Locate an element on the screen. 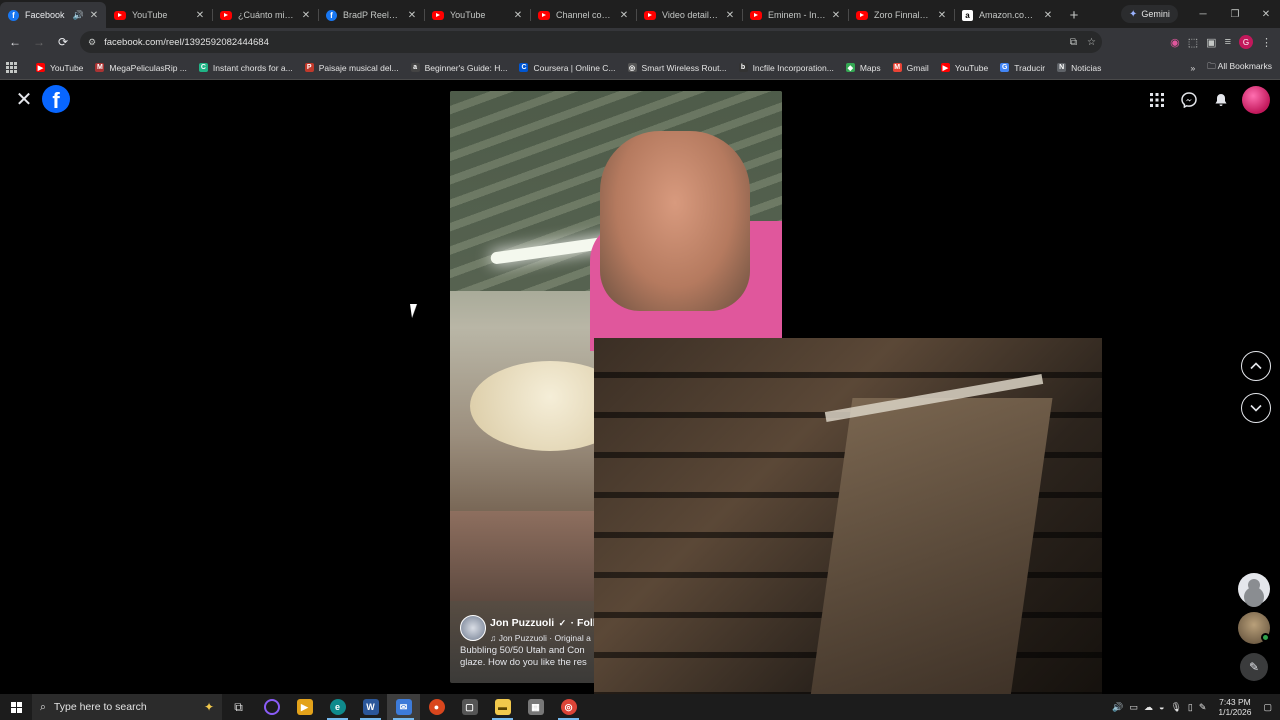 This screenshot has width=1280, height=720. bookmark-star-icon: ☆ is located at coordinates (1091, 42).